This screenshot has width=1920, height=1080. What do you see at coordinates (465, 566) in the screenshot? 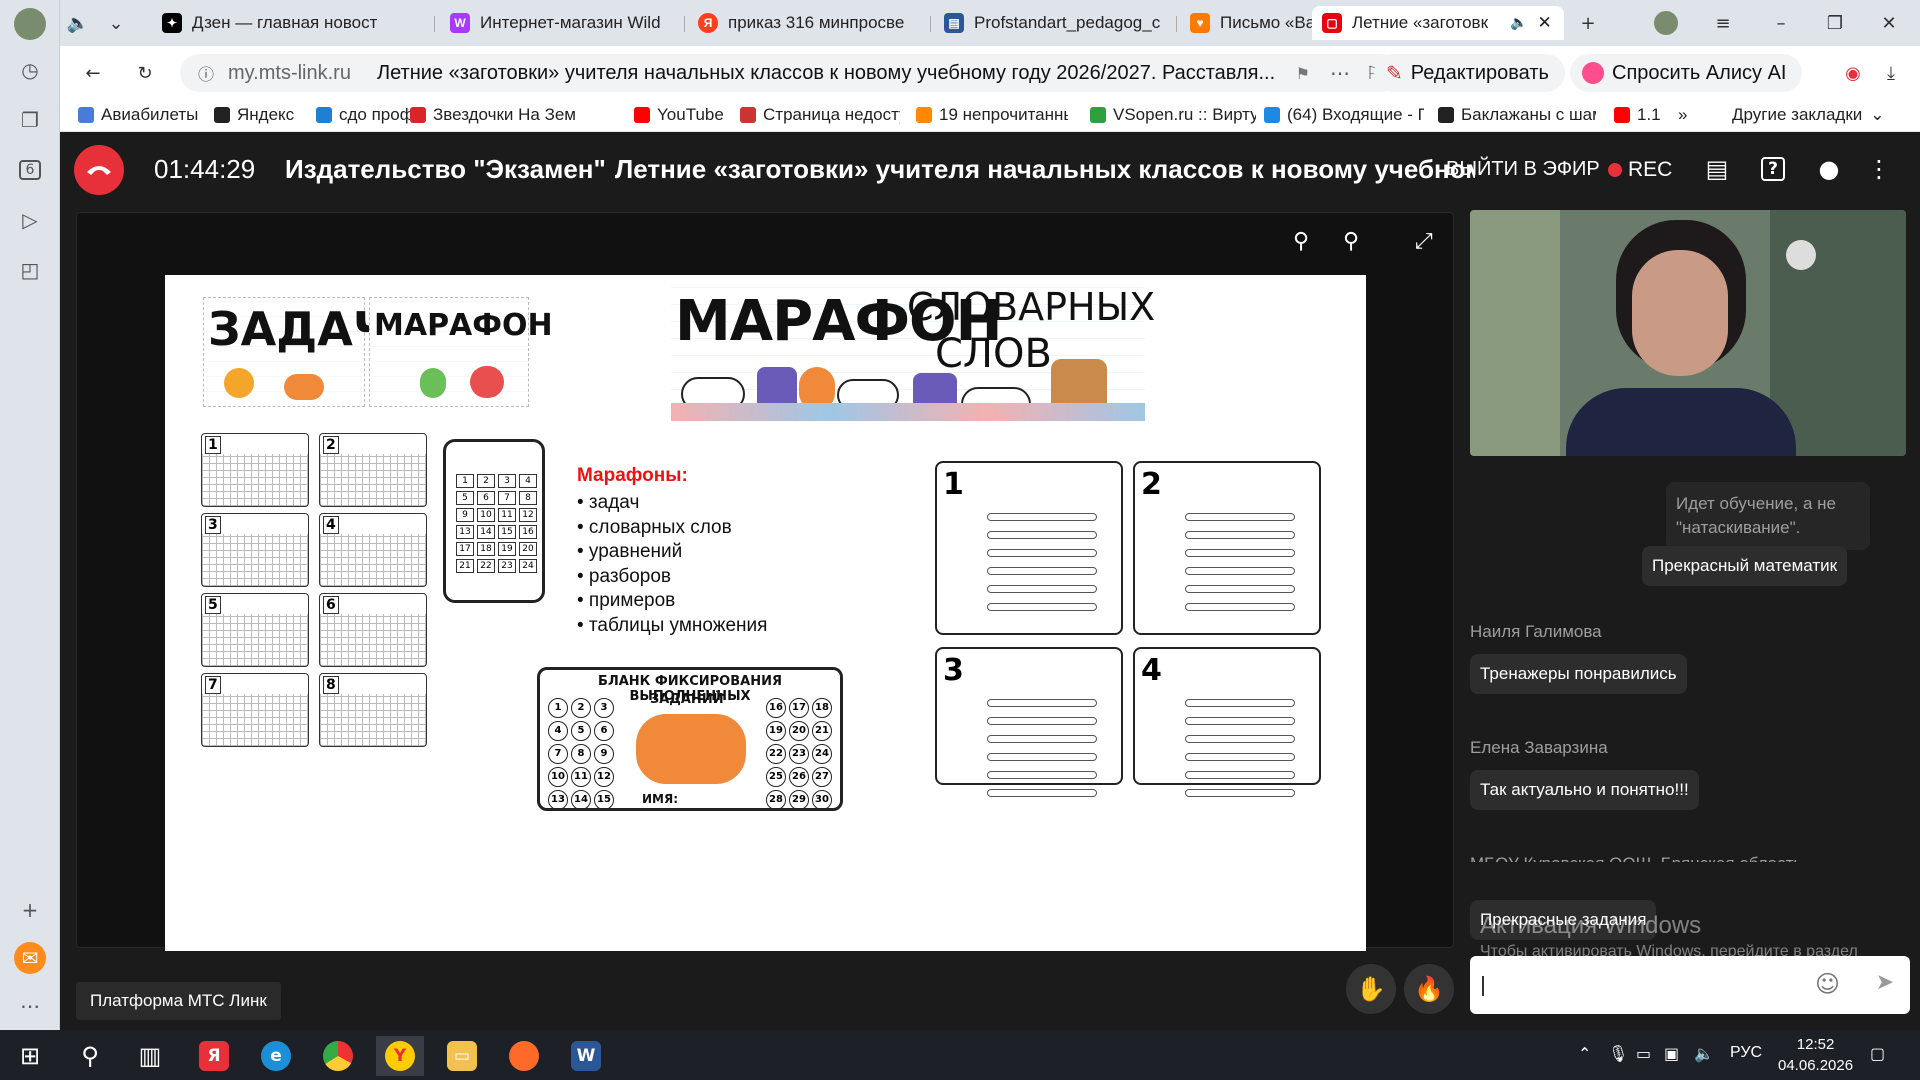
I see `phone-number-cell: 21` at bounding box center [465, 566].